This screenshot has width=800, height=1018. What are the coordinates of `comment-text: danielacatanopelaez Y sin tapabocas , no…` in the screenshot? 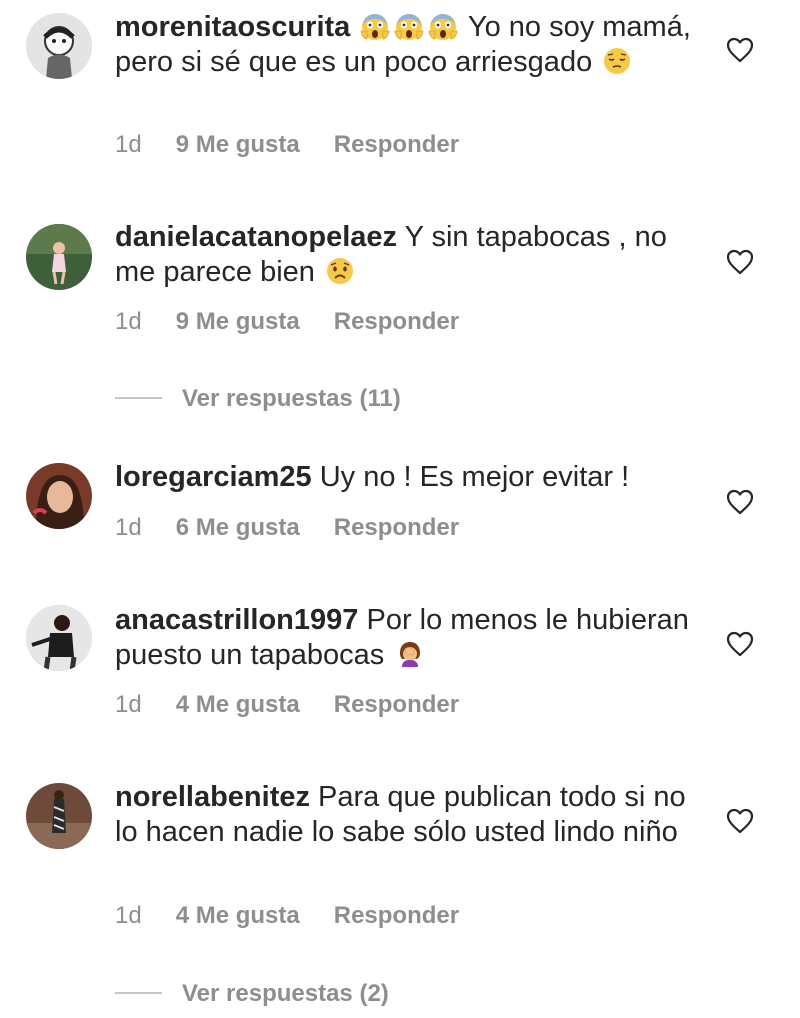 It's located at (407, 255).